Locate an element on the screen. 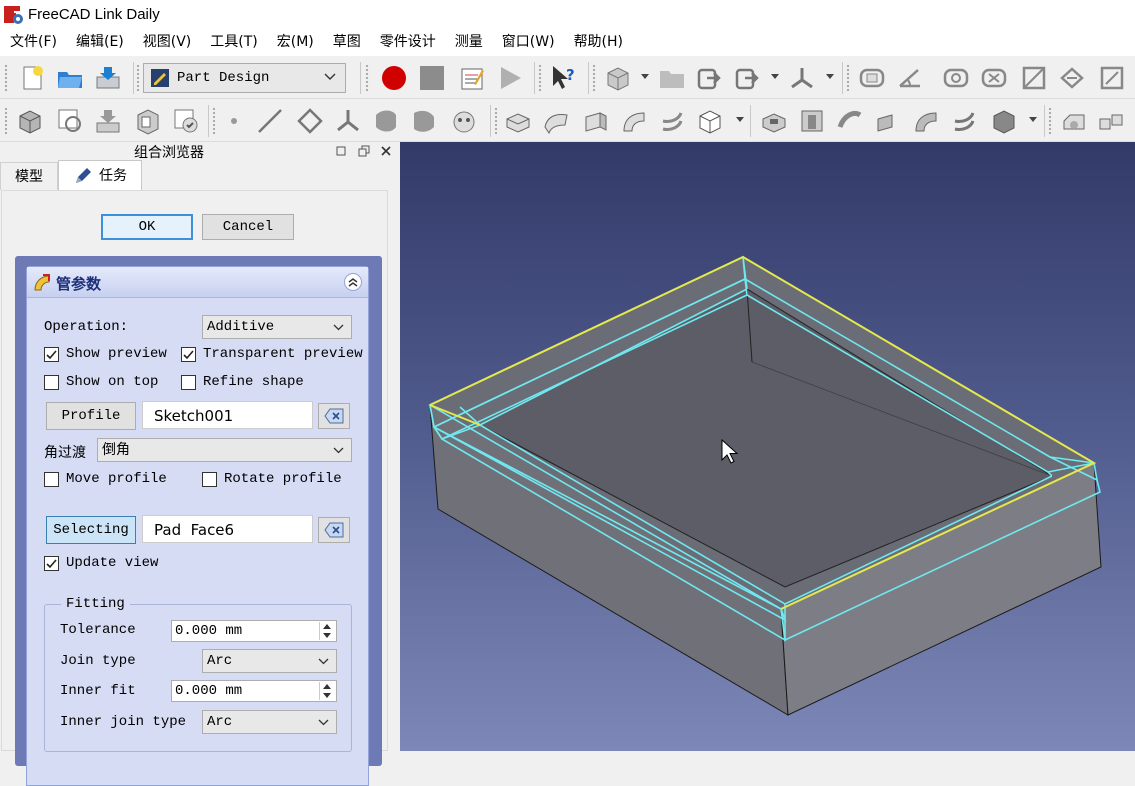 The width and height of the screenshot is (1135, 786). selecting-button: Selecting is located at coordinates (91, 530).